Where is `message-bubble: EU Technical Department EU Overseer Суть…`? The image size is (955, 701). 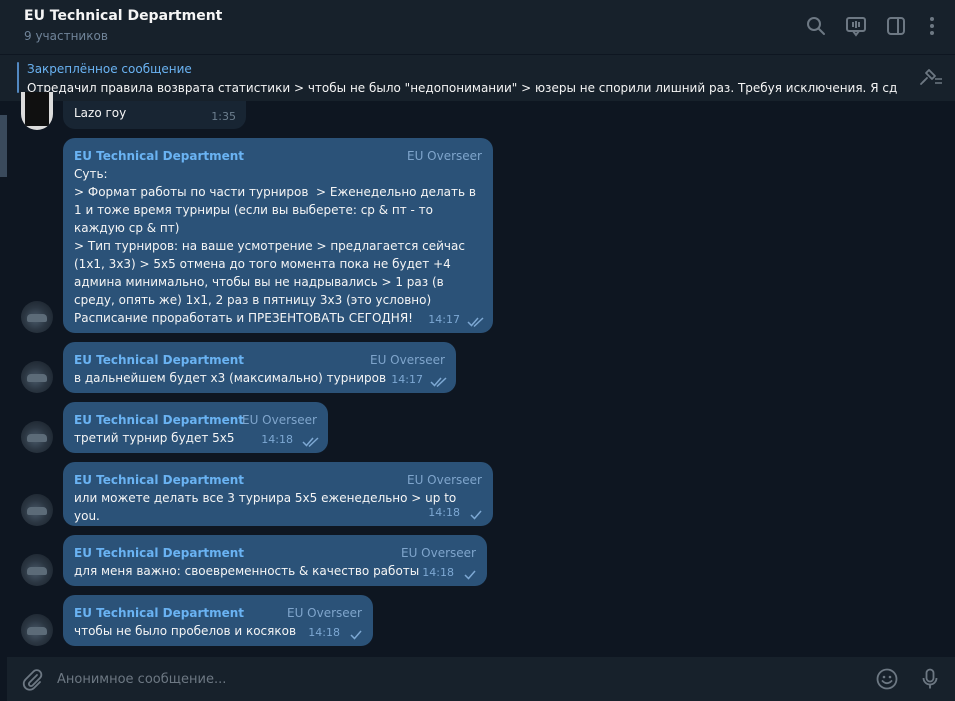
message-bubble: EU Technical Department EU Overseer Суть… is located at coordinates (278, 235).